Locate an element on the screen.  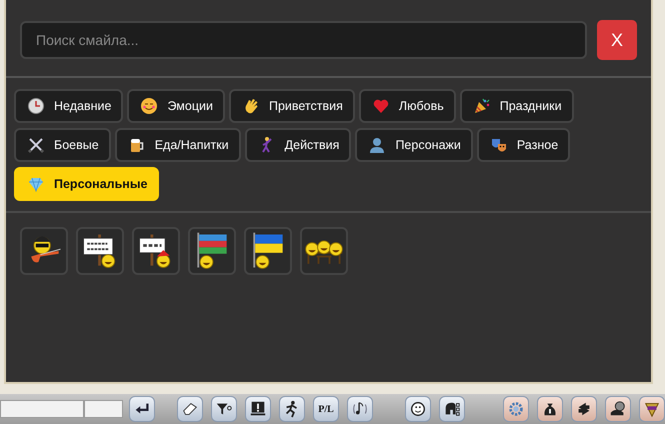
category-tab: Персональные is located at coordinates (87, 184).